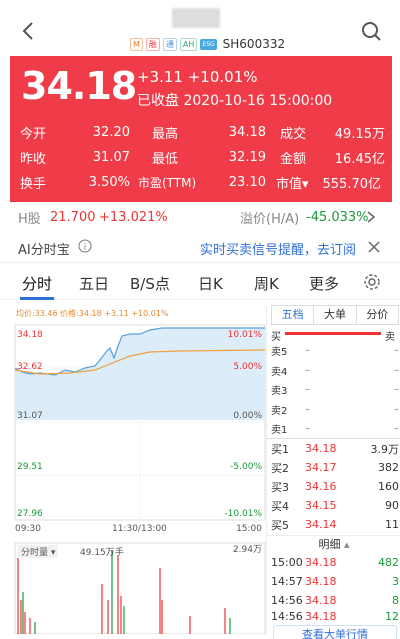 The width and height of the screenshot is (400, 639). I want to click on volume-bars-down, so click(126, 592).